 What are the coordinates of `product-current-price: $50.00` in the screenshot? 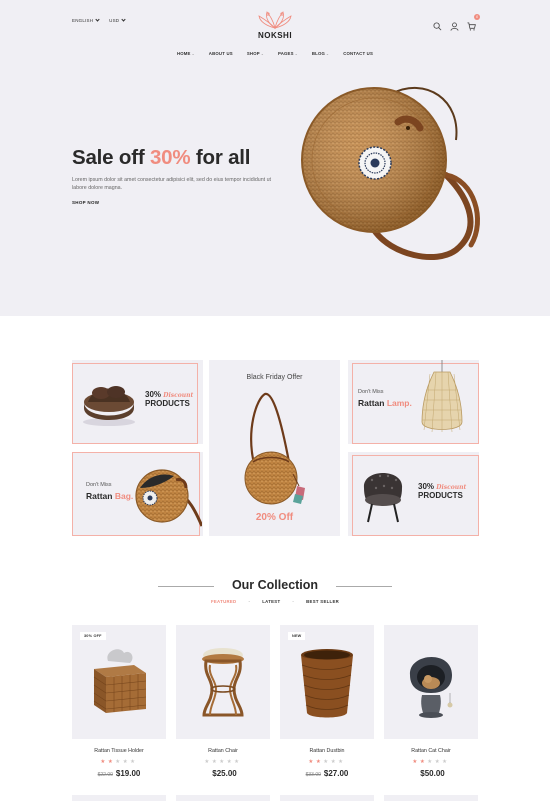 It's located at (432, 773).